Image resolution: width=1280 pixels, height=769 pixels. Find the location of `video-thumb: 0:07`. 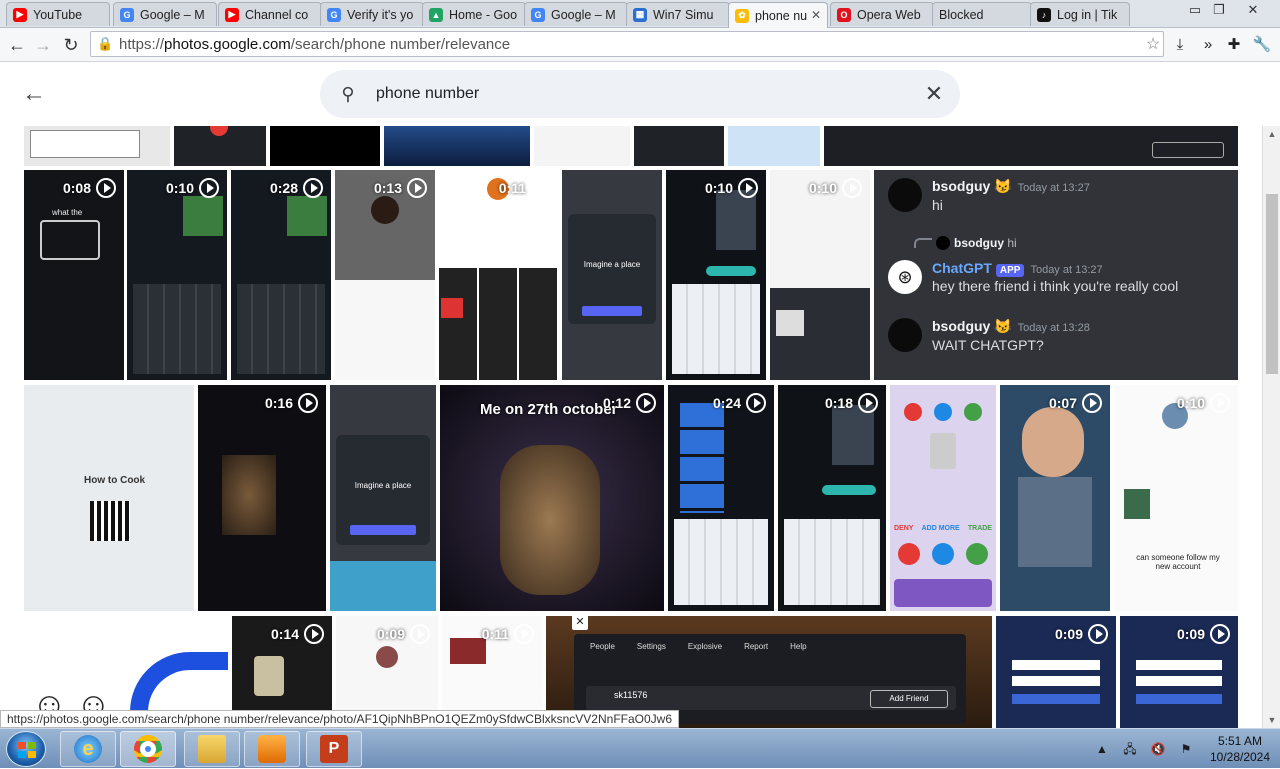

video-thumb: 0:07 is located at coordinates (1055, 498).